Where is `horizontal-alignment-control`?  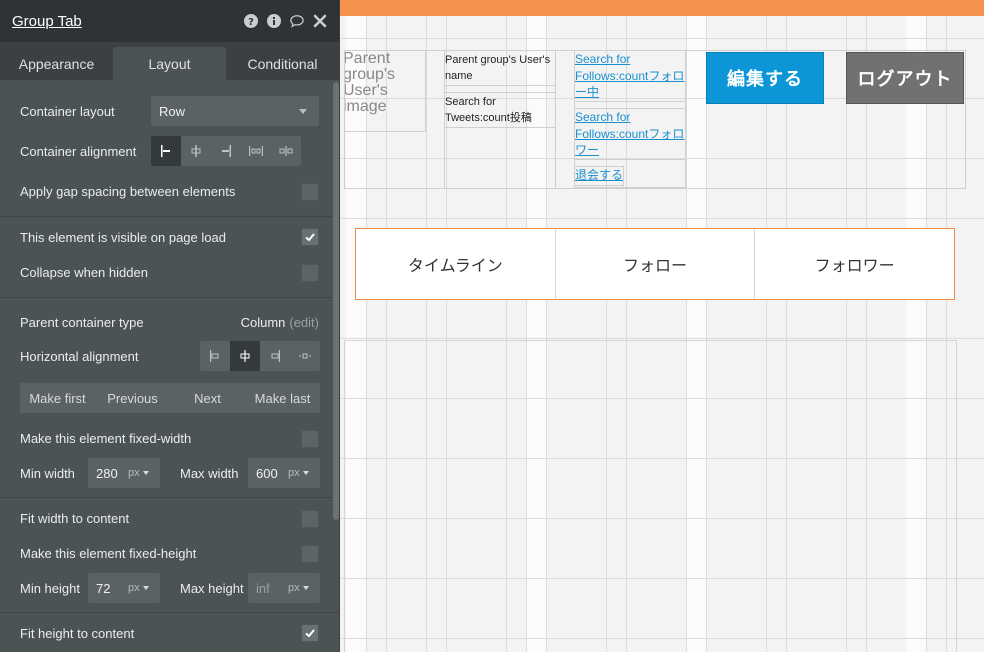
horizontal-alignment-control is located at coordinates (260, 356).